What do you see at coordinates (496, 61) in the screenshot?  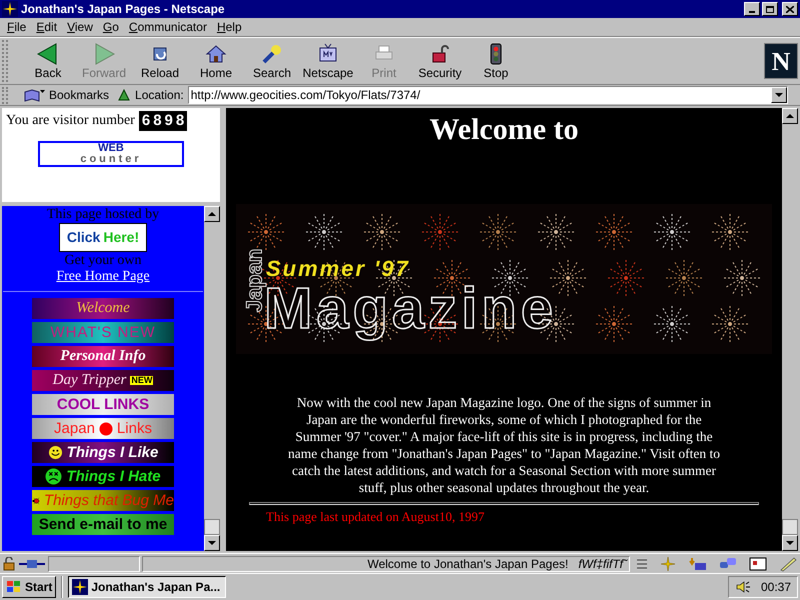 I see `toolbar-button: Stop` at bounding box center [496, 61].